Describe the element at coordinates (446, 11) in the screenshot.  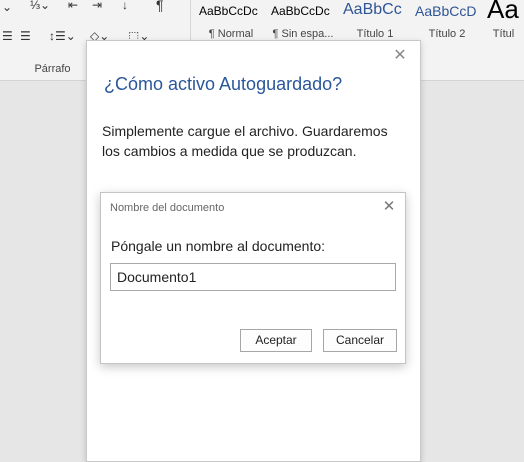
I see `style-sample: AaBbCcD` at that location.